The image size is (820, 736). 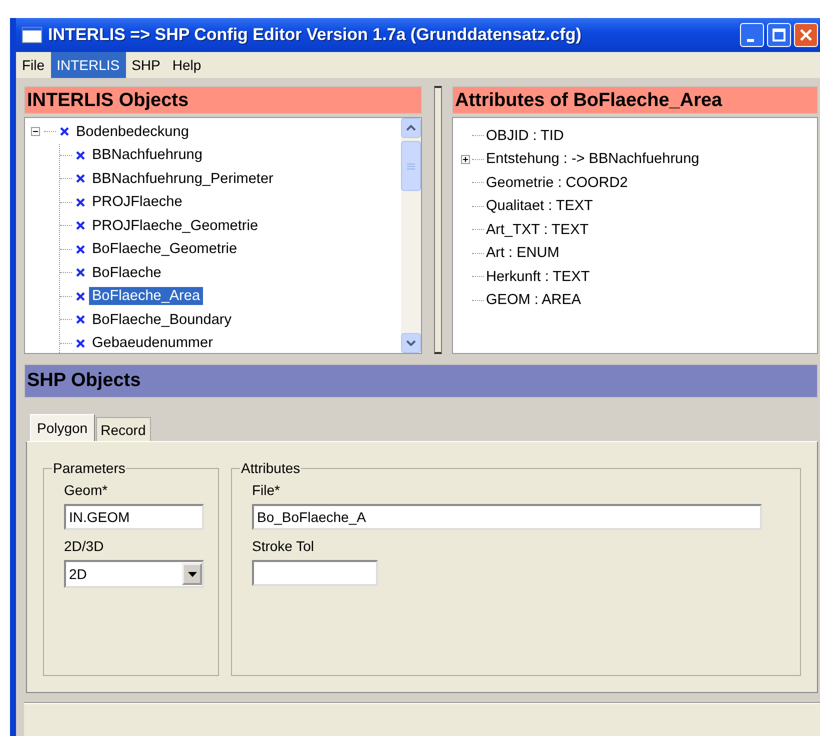 I want to click on tab: Polygon, so click(x=62, y=427).